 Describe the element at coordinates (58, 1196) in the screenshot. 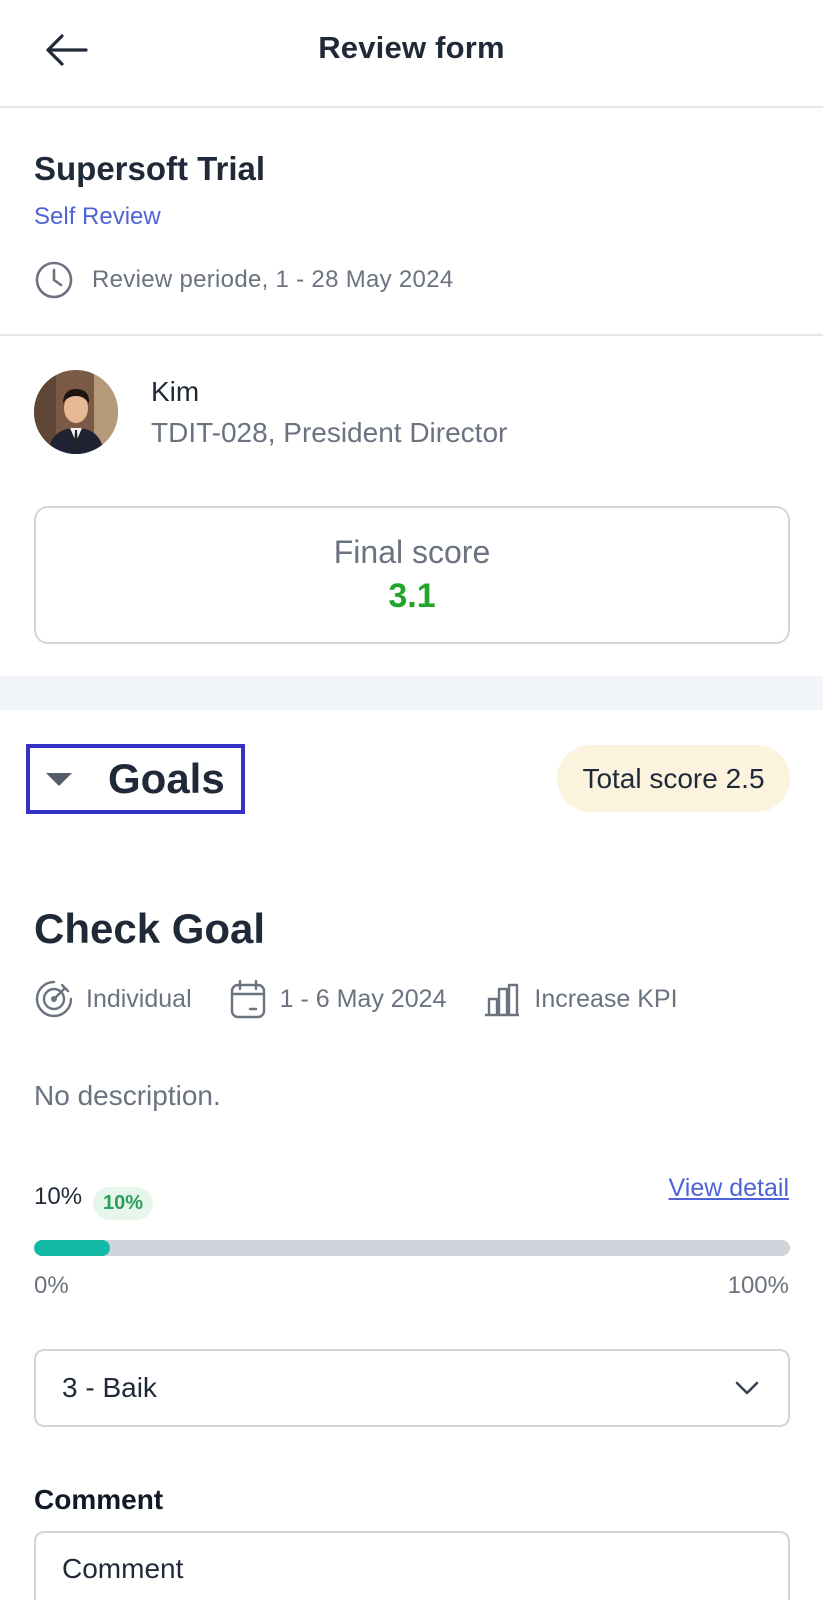

I see `progress-value: 10%` at that location.